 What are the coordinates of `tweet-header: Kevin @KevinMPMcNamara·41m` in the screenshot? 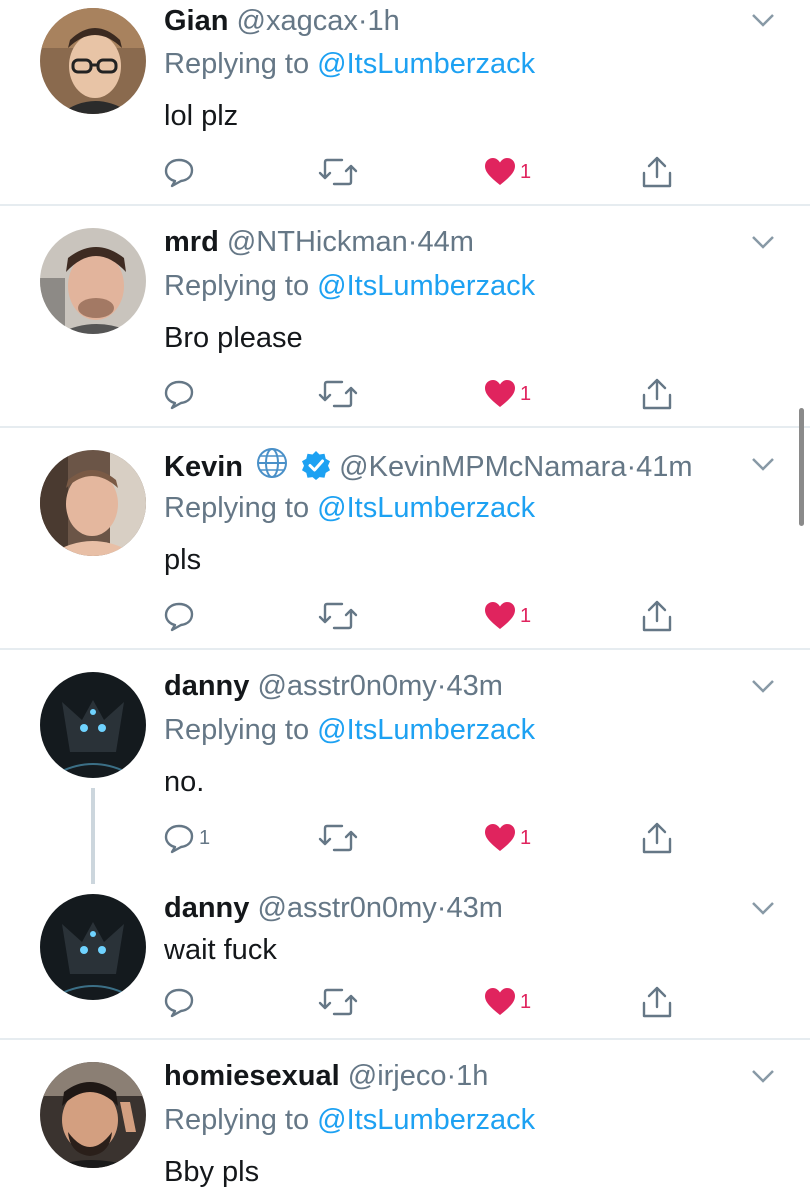 It's located at (428, 465).